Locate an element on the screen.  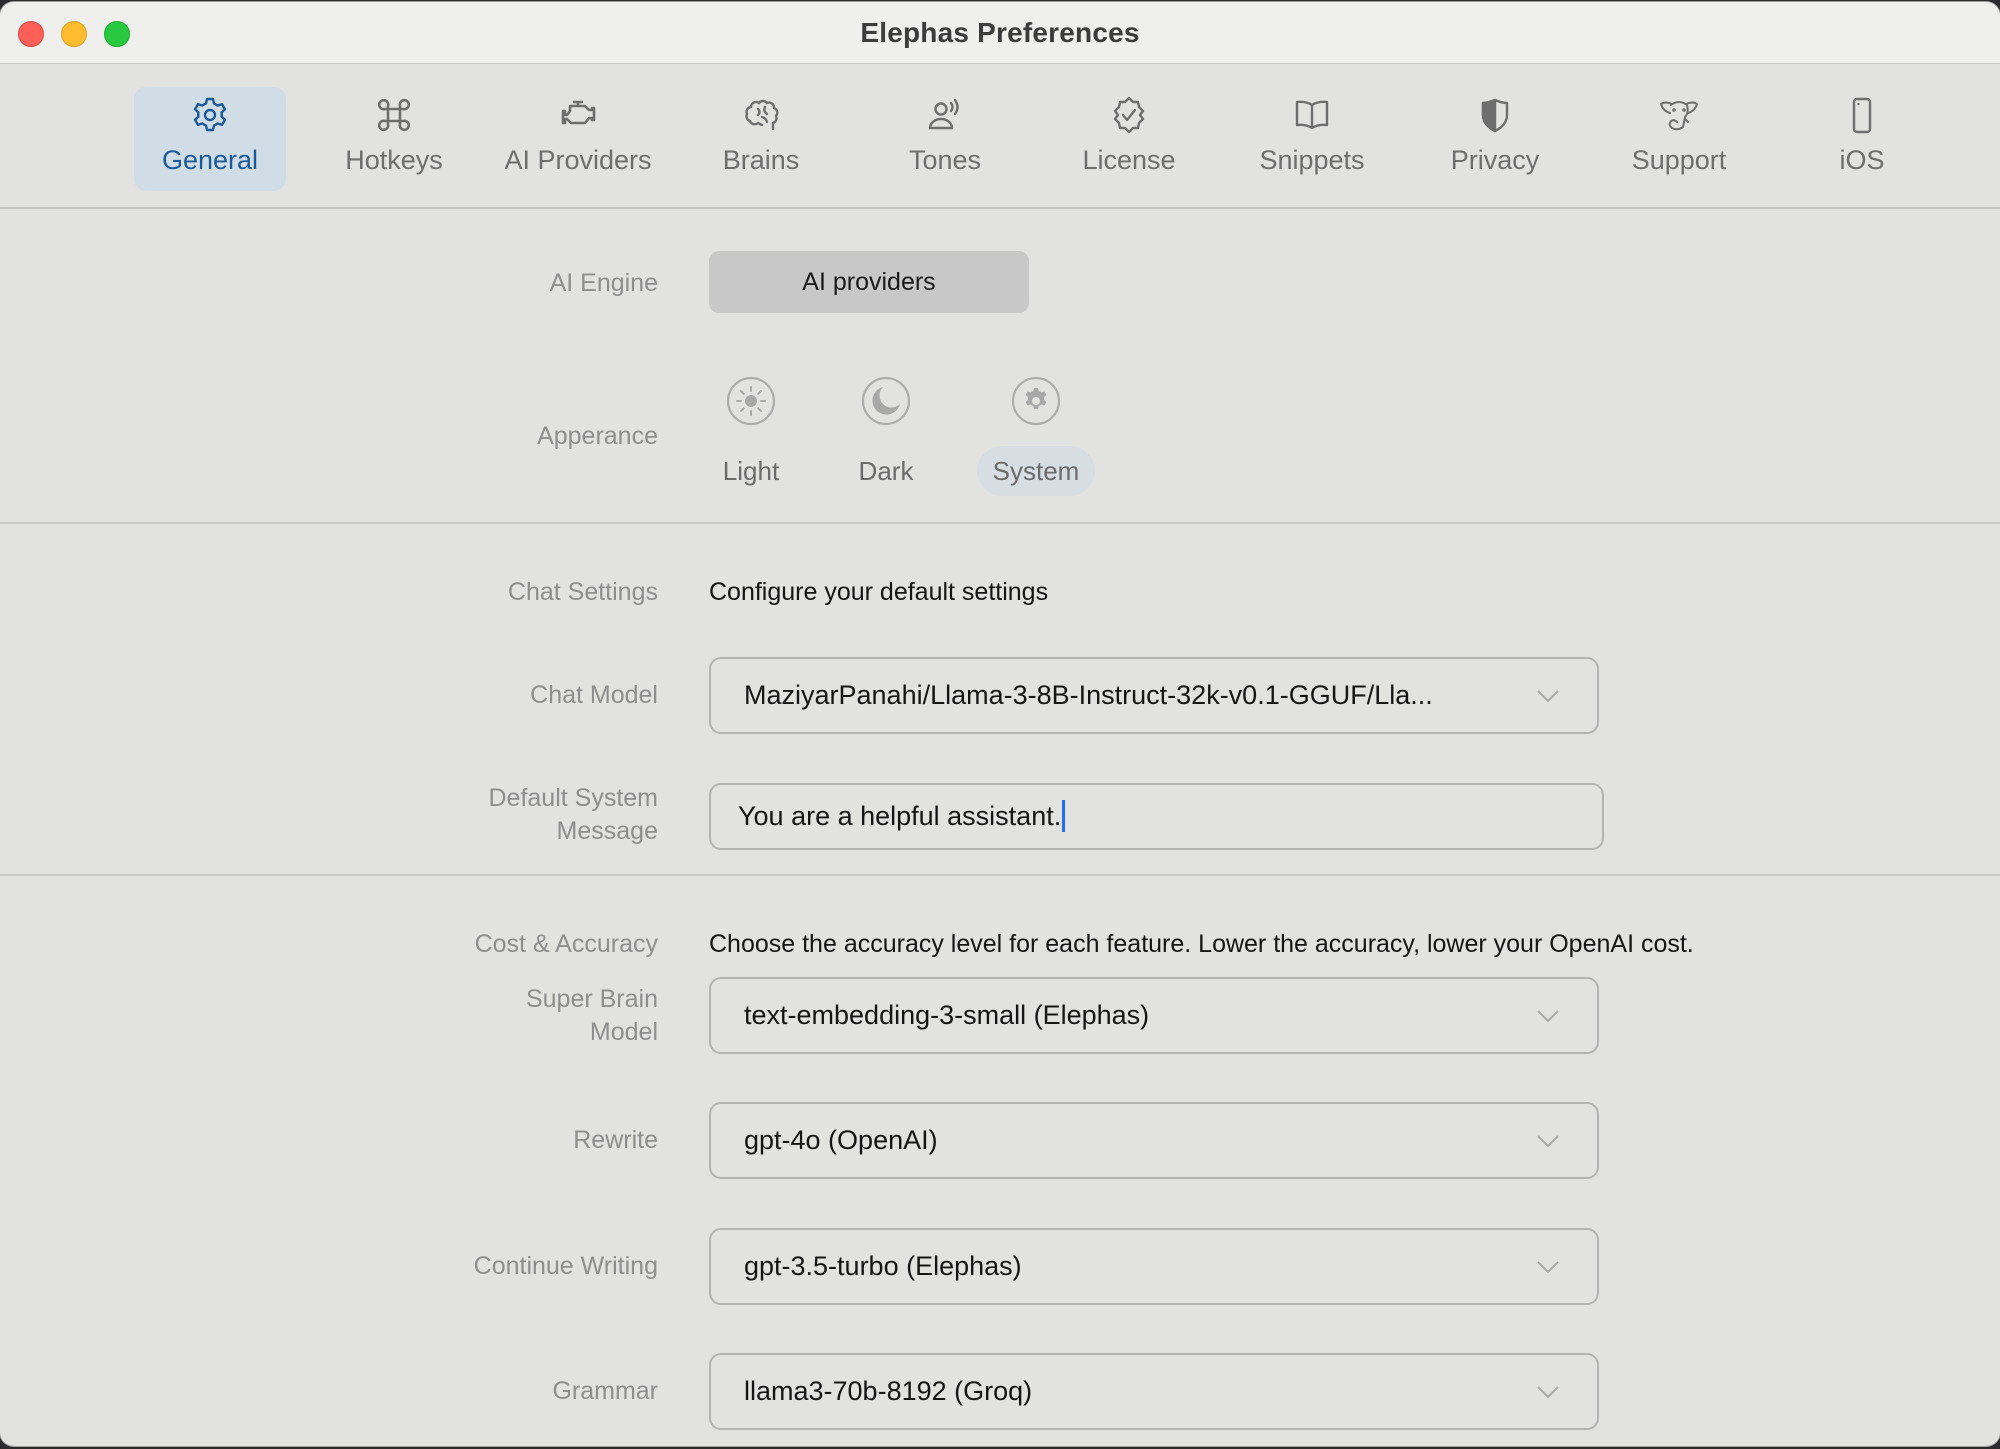
system-message-value: You are a helpful assistant. is located at coordinates (902, 816).